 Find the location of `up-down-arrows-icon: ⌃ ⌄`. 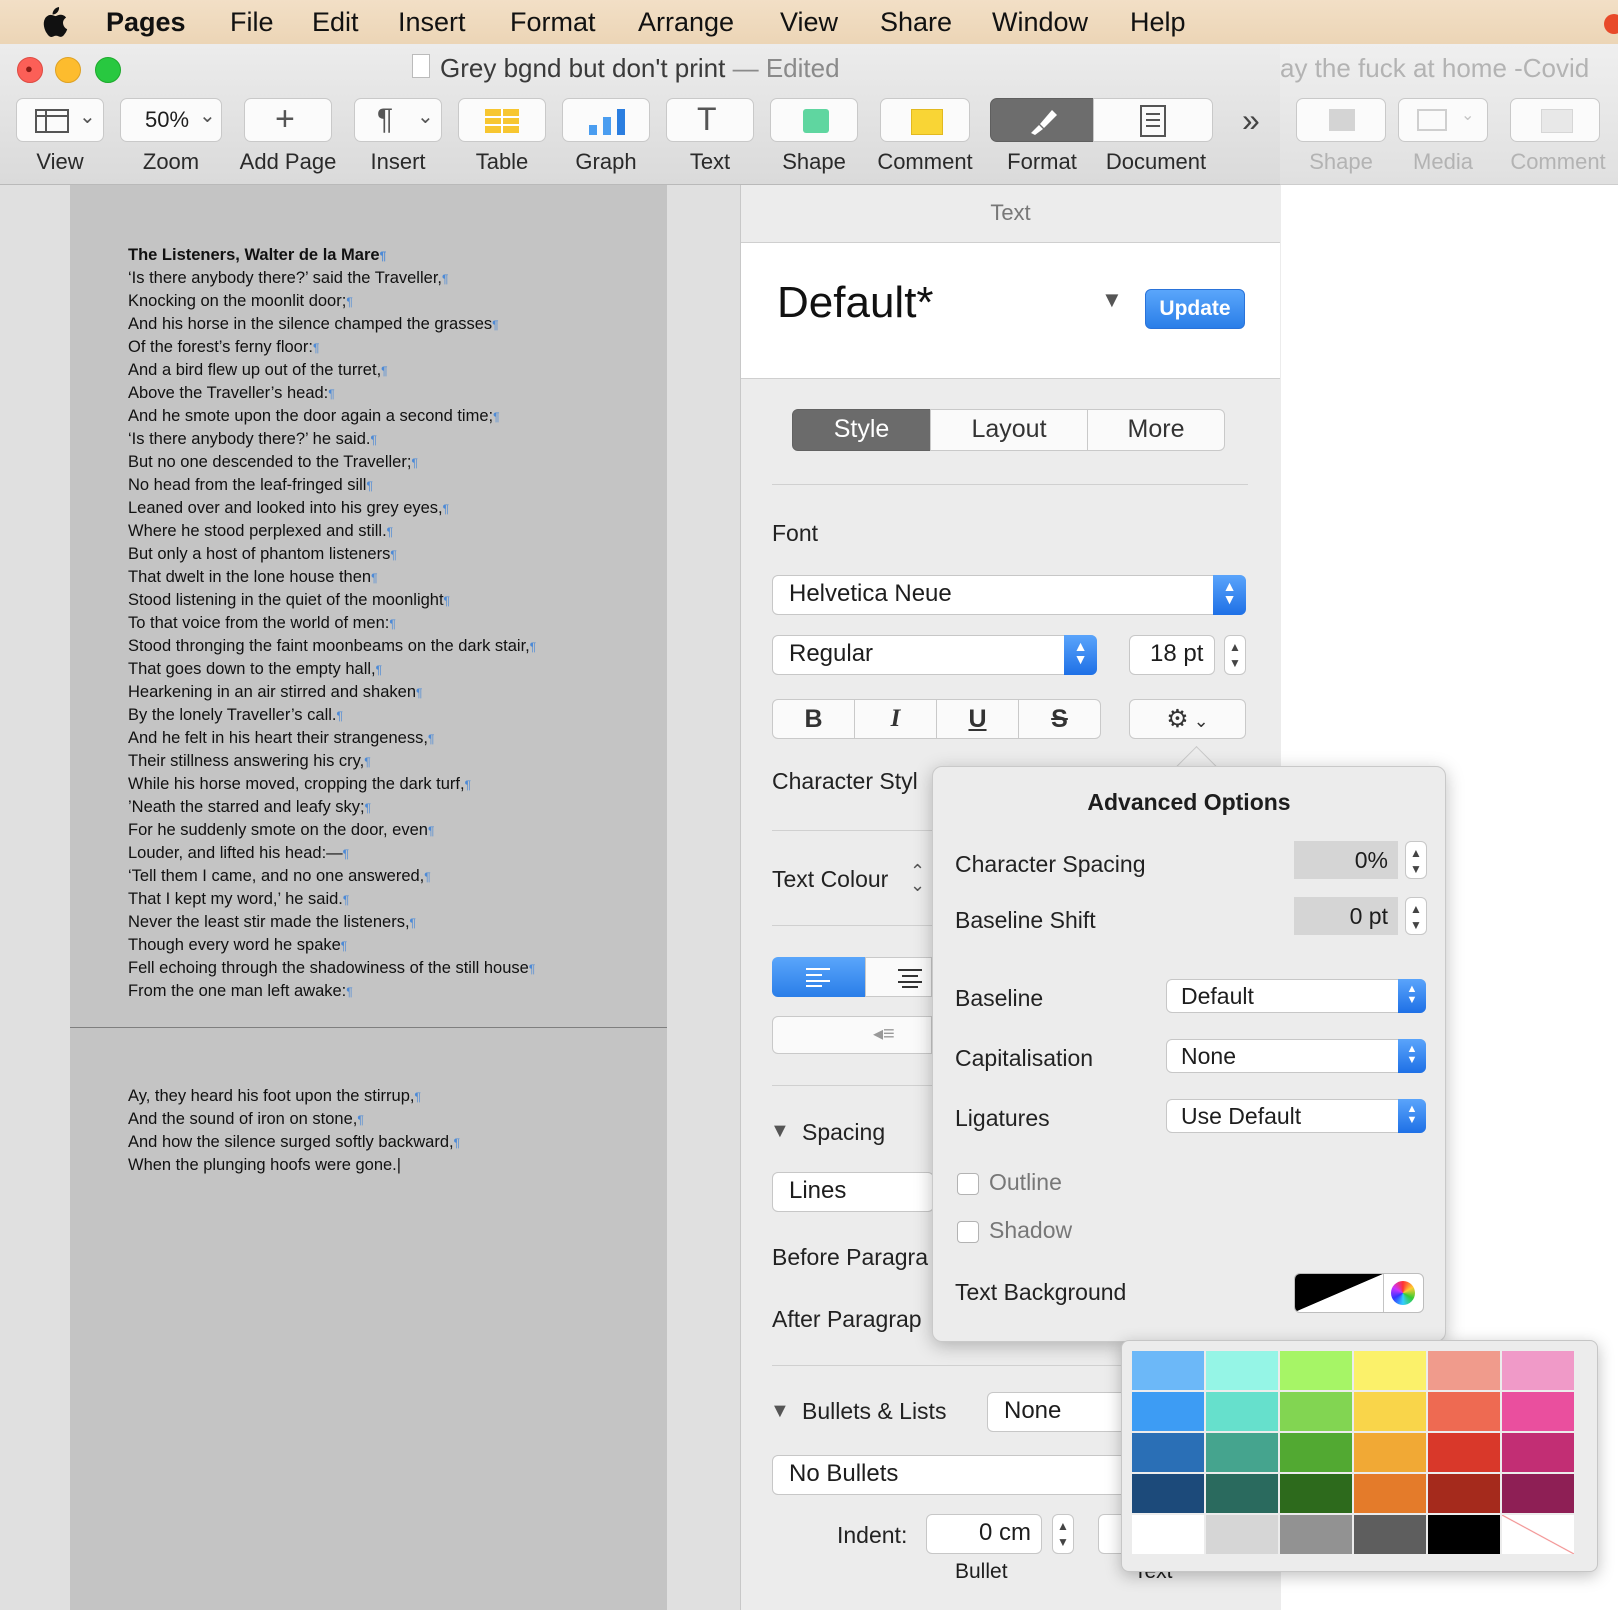

up-down-arrows-icon: ⌃ ⌄ is located at coordinates (917, 878).